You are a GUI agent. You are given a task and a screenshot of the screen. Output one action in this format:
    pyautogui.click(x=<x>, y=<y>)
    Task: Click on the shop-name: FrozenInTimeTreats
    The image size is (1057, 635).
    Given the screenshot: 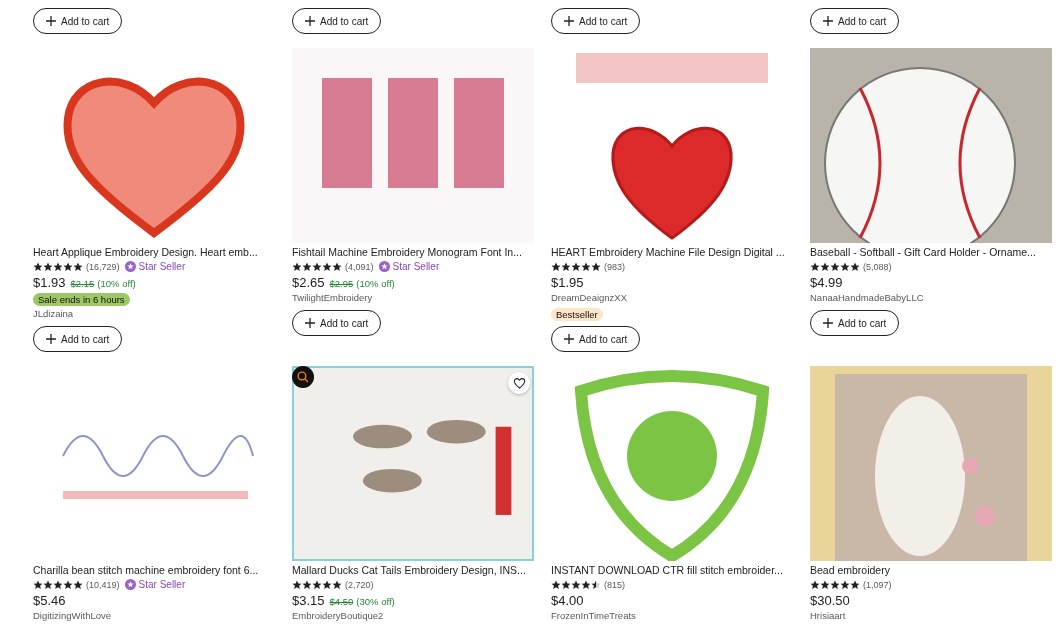 What is the action you would take?
    pyautogui.click(x=672, y=616)
    